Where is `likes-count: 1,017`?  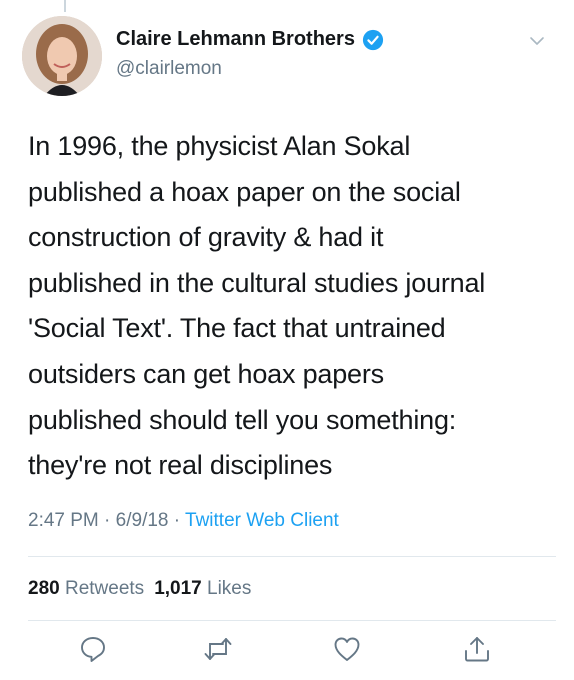
likes-count: 1,017 is located at coordinates (178, 588).